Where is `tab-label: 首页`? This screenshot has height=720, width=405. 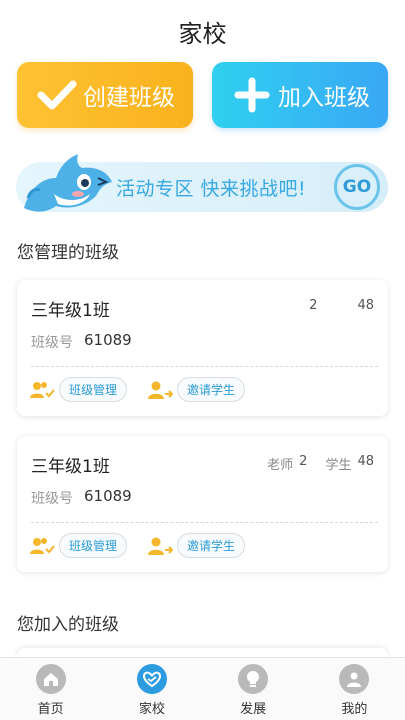 tab-label: 首页 is located at coordinates (50, 709).